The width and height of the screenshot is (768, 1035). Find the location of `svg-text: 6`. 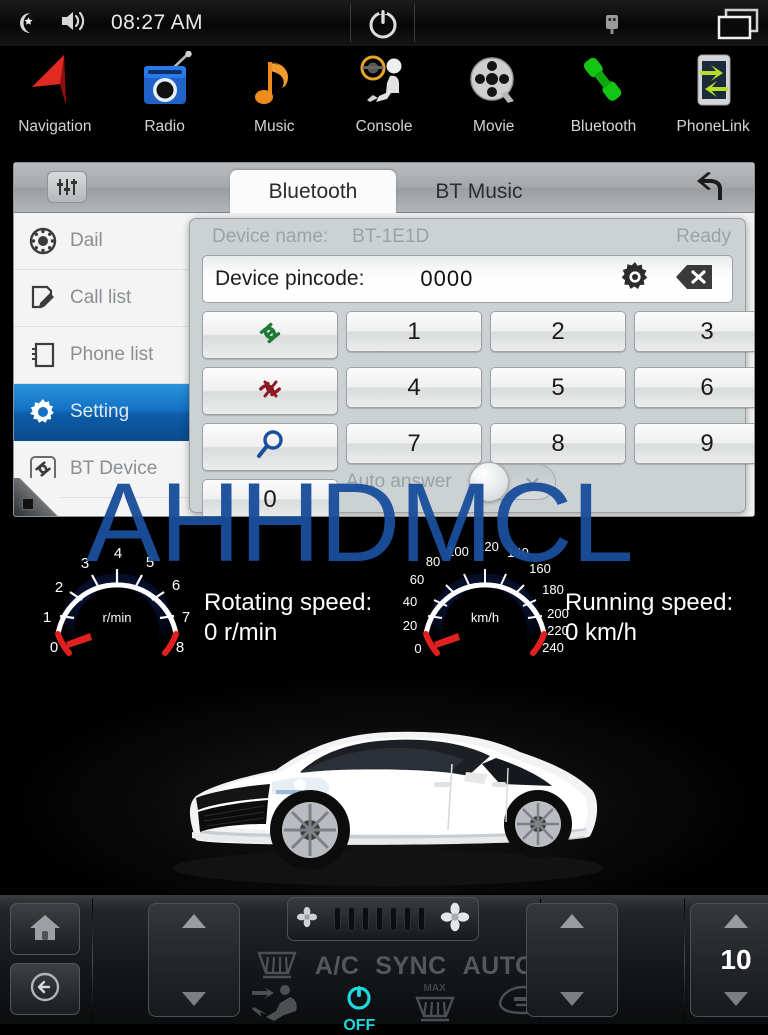

svg-text: 6 is located at coordinates (176, 585).